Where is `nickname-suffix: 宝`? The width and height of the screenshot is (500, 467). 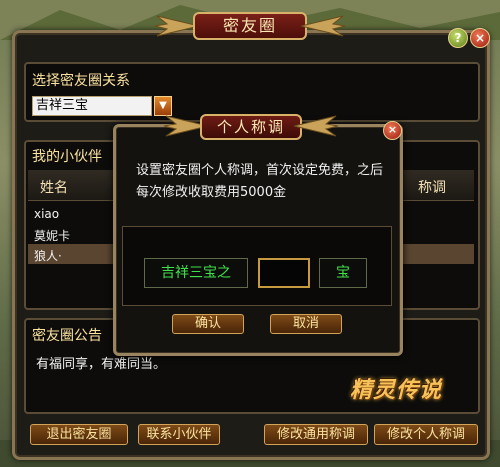 nickname-suffix: 宝 is located at coordinates (343, 273).